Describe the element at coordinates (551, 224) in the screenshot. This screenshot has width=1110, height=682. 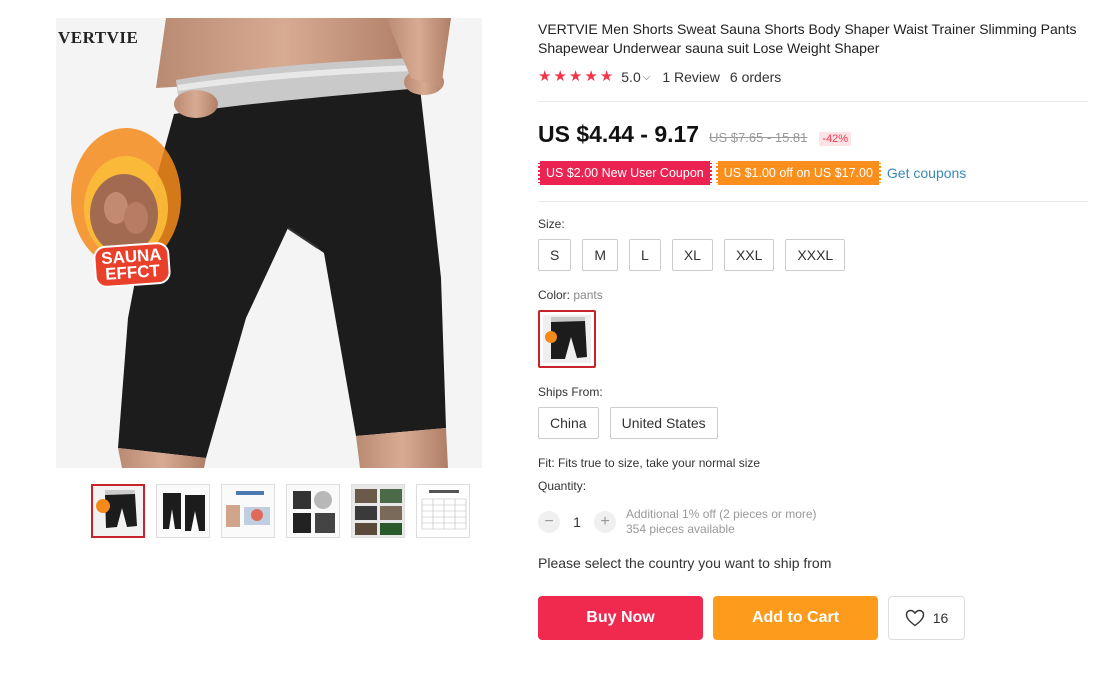
I see `size-label: Size:` at that location.